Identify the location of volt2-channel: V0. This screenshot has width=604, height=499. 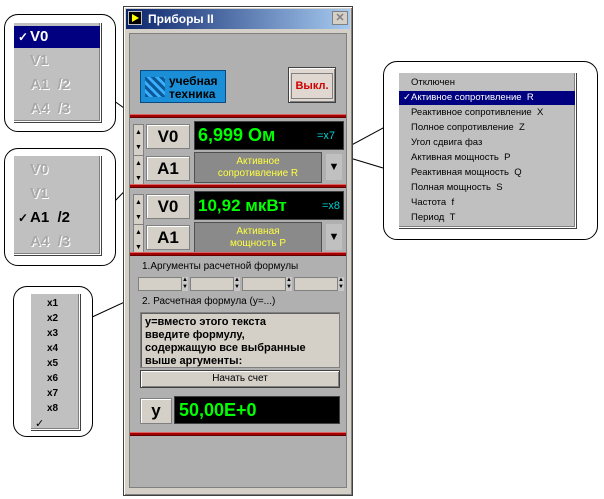
(168, 206).